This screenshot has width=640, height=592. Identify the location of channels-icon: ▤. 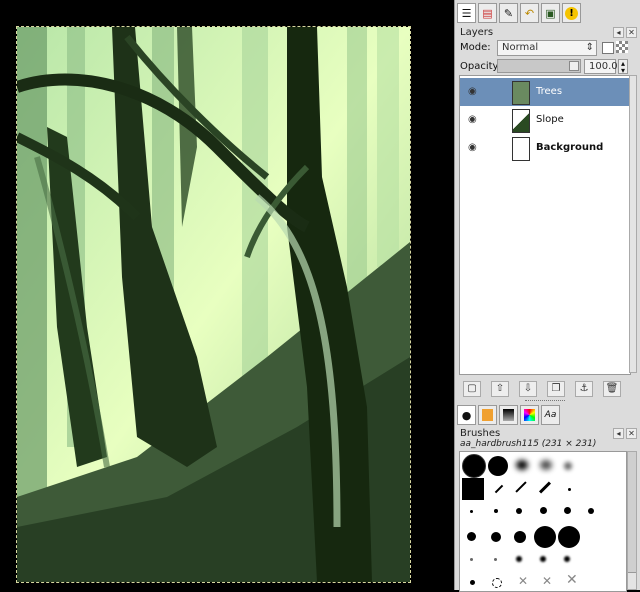
(487, 13).